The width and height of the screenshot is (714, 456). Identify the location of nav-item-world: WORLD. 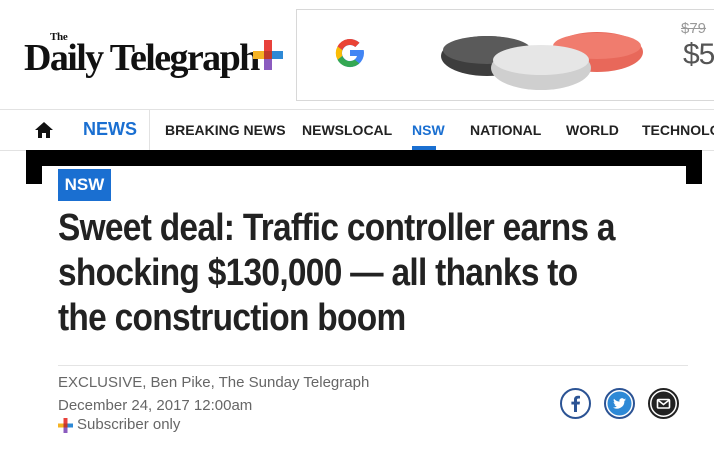
(592, 130).